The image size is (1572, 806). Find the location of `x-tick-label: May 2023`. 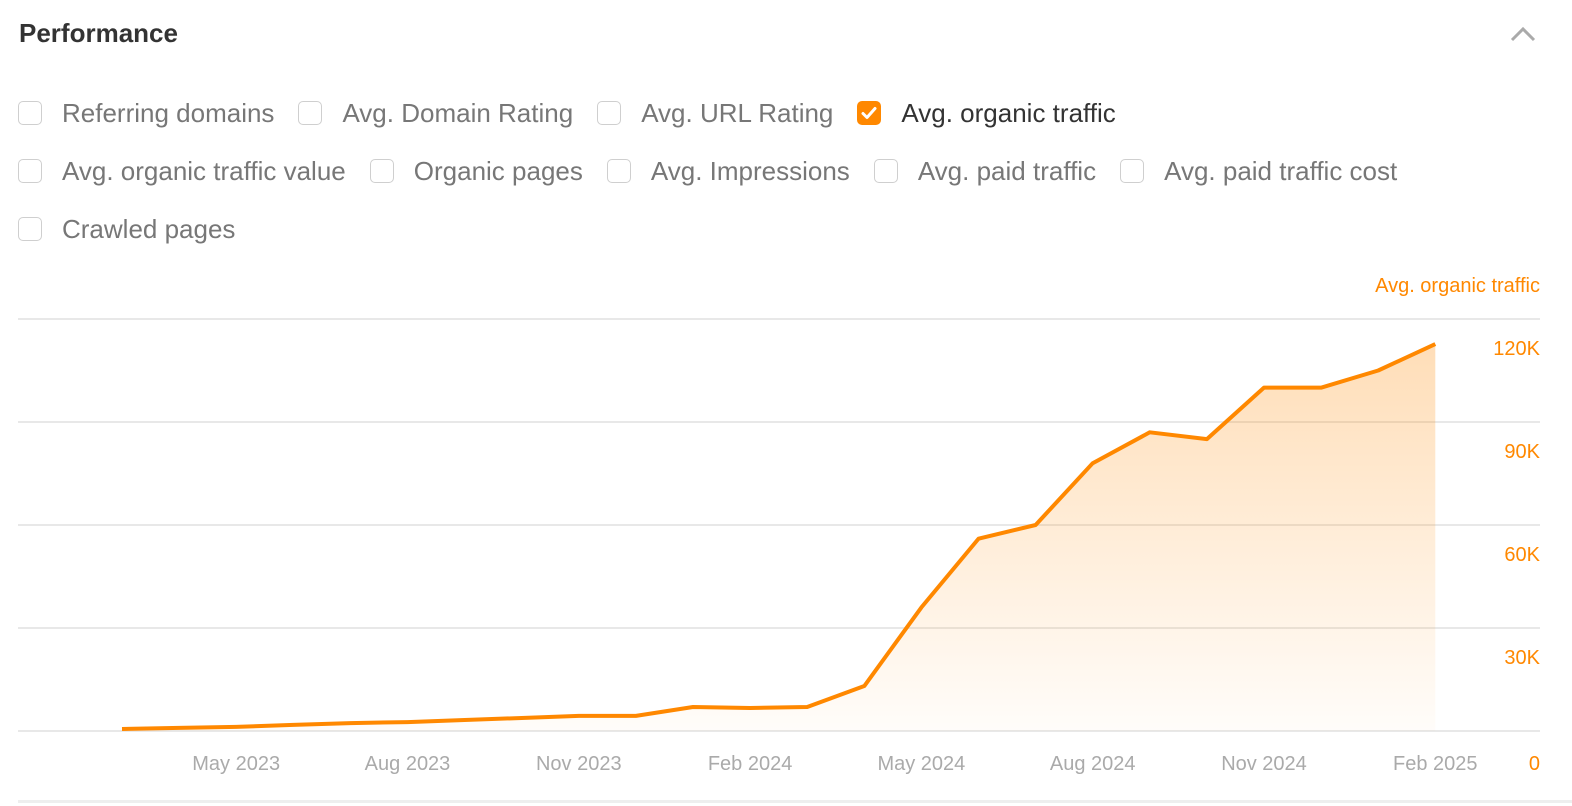

x-tick-label: May 2023 is located at coordinates (236, 764).